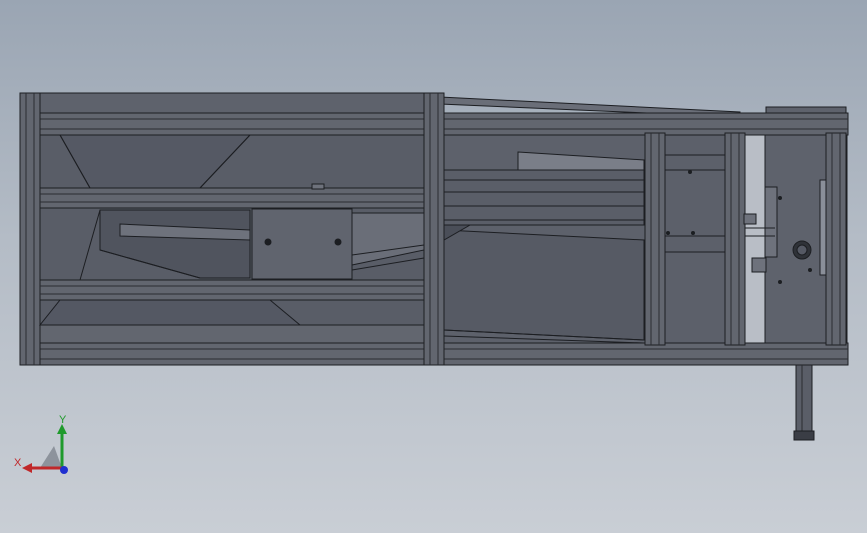 The height and width of the screenshot is (533, 867). Describe the element at coordinates (51, 457) in the screenshot. I see `triad-base-shading` at that location.